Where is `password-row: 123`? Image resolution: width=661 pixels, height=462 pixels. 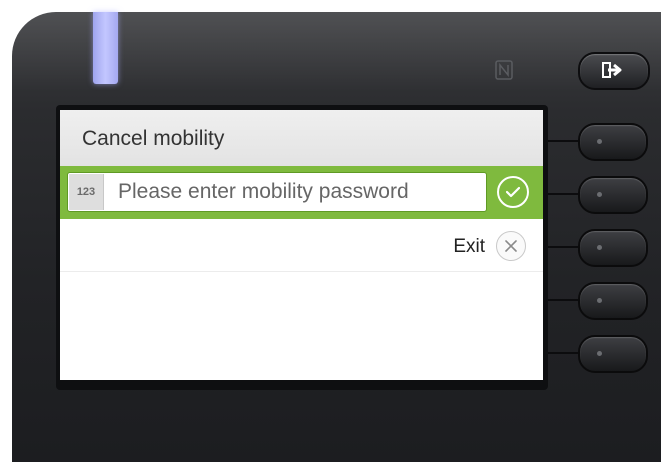 password-row: 123 is located at coordinates (301, 192).